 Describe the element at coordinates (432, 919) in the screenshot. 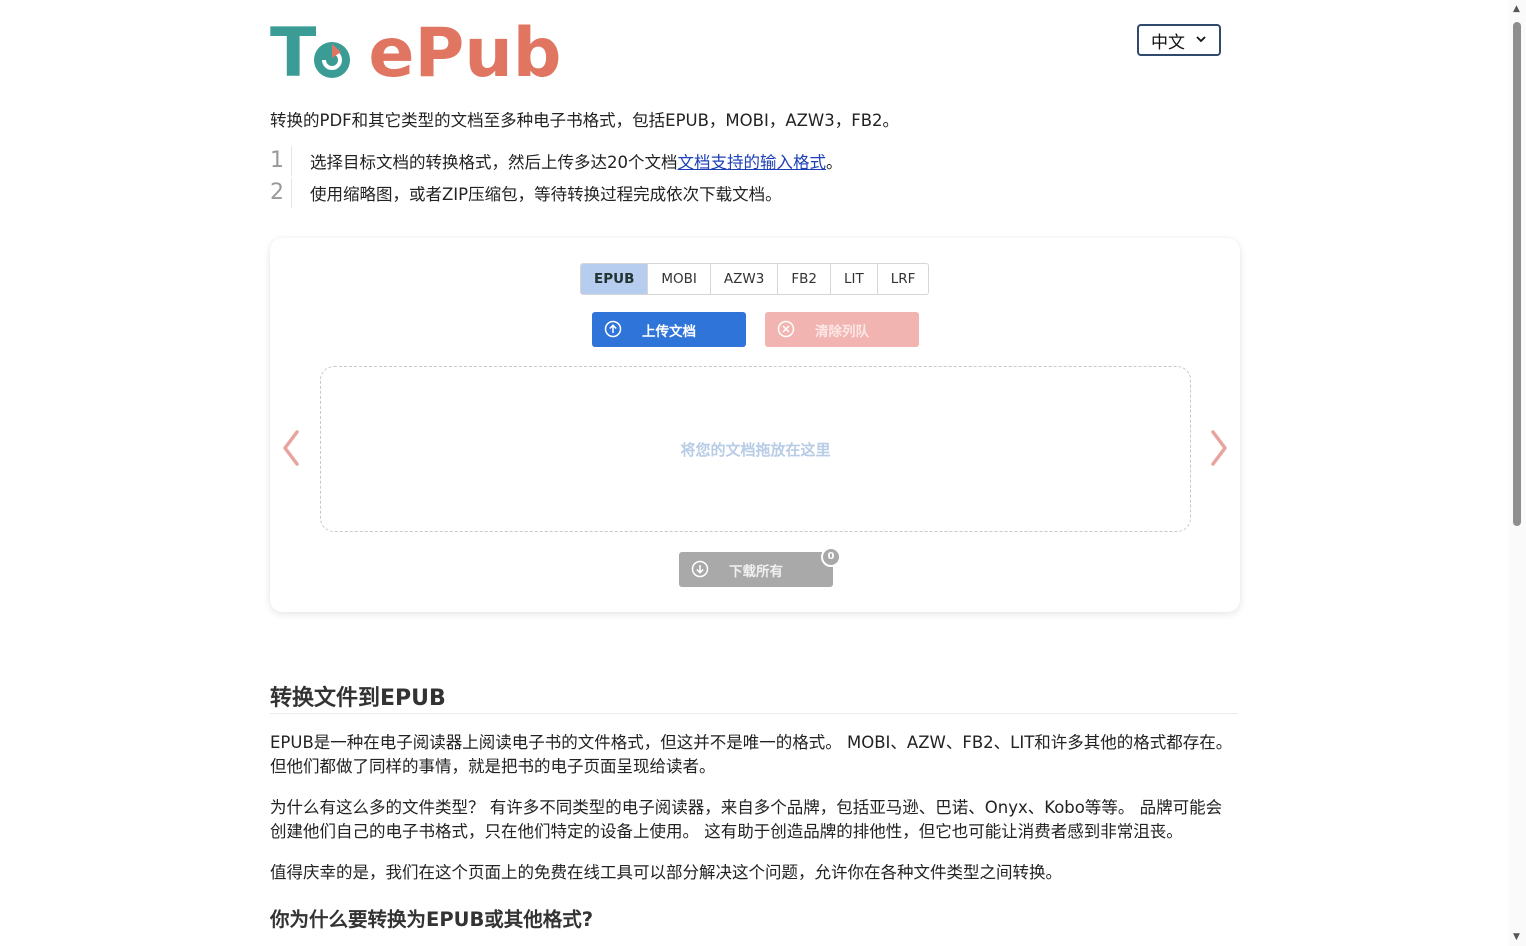

I see `article-subheading: 你为什么要转换为EPUB或其他格式?` at that location.